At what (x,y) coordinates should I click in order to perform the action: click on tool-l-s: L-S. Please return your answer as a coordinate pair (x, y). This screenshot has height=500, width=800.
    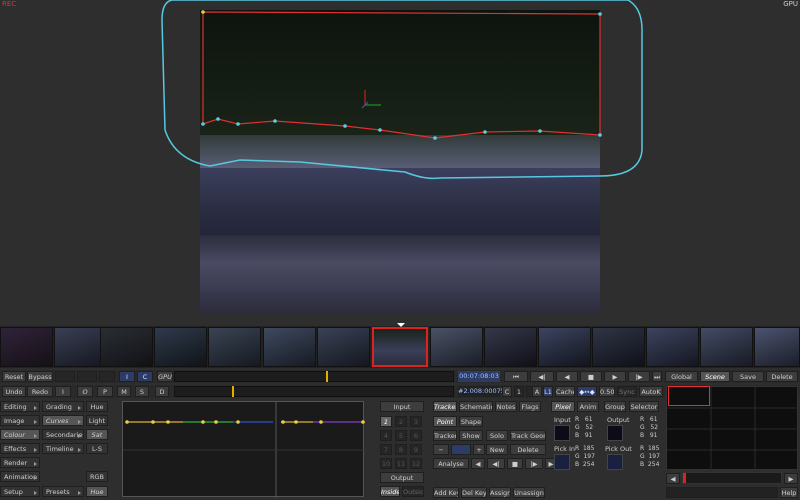
    Looking at the image, I should click on (97, 448).